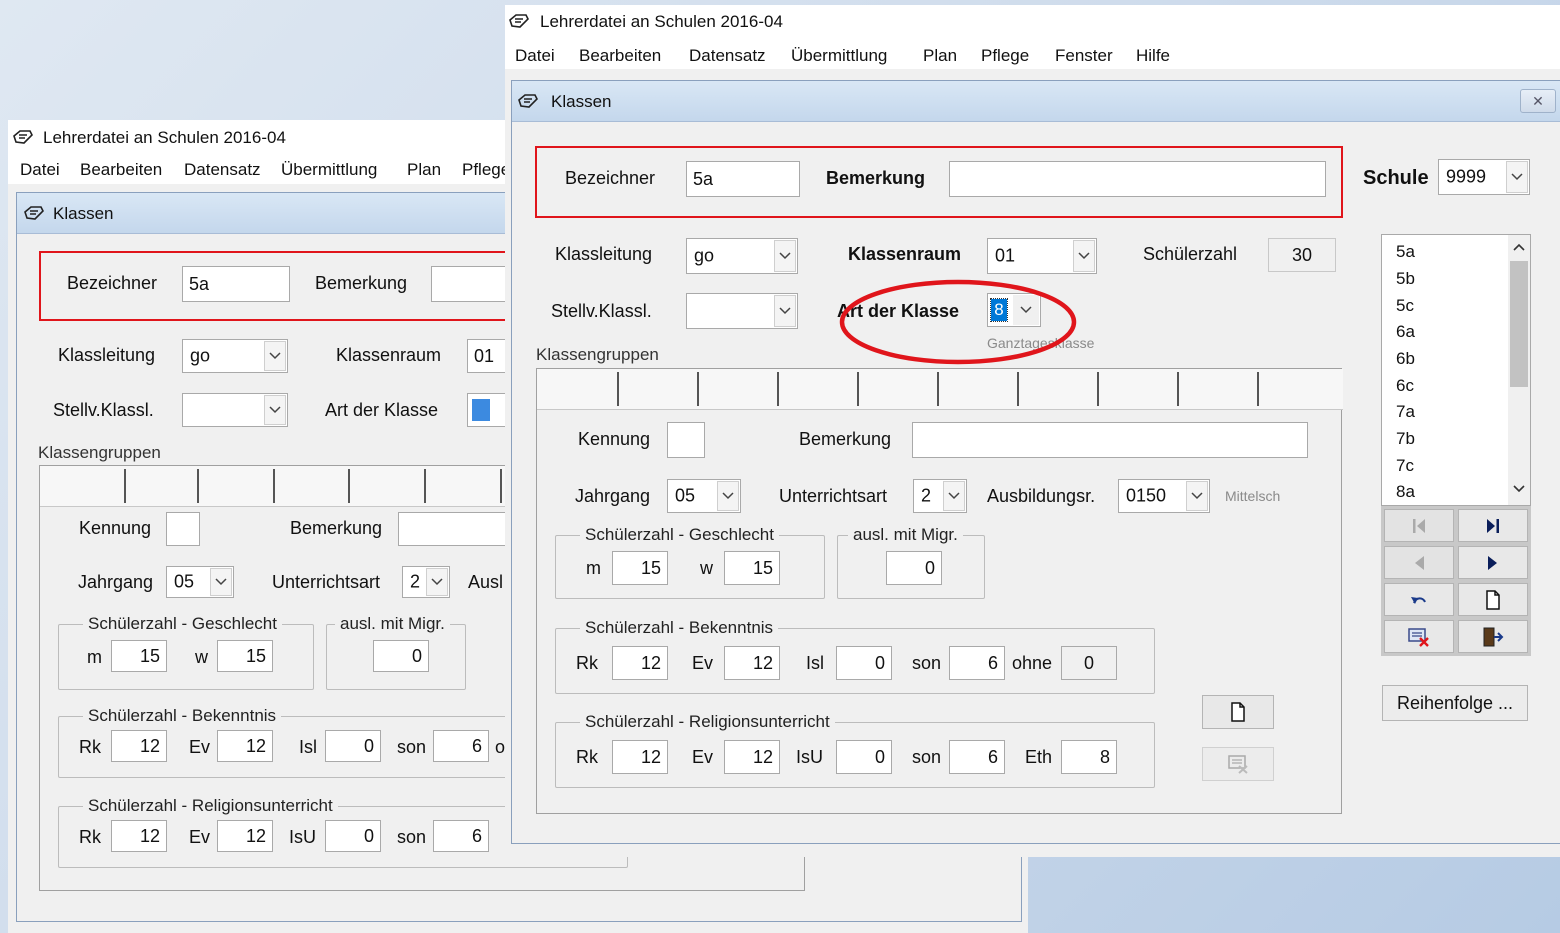  What do you see at coordinates (245, 746) in the screenshot?
I see `back-bek-ev-input: 12` at bounding box center [245, 746].